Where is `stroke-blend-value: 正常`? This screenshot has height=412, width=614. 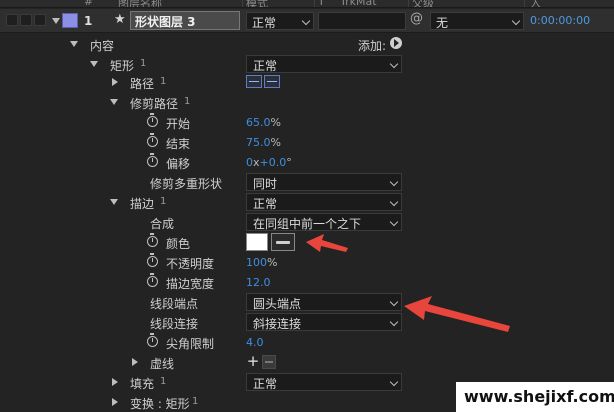
stroke-blend-value: 正常 is located at coordinates (265, 204).